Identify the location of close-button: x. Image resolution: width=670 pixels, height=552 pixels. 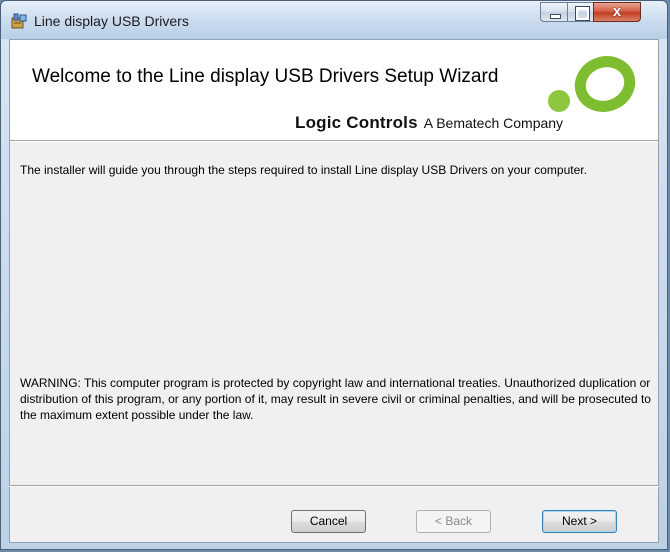
(617, 12).